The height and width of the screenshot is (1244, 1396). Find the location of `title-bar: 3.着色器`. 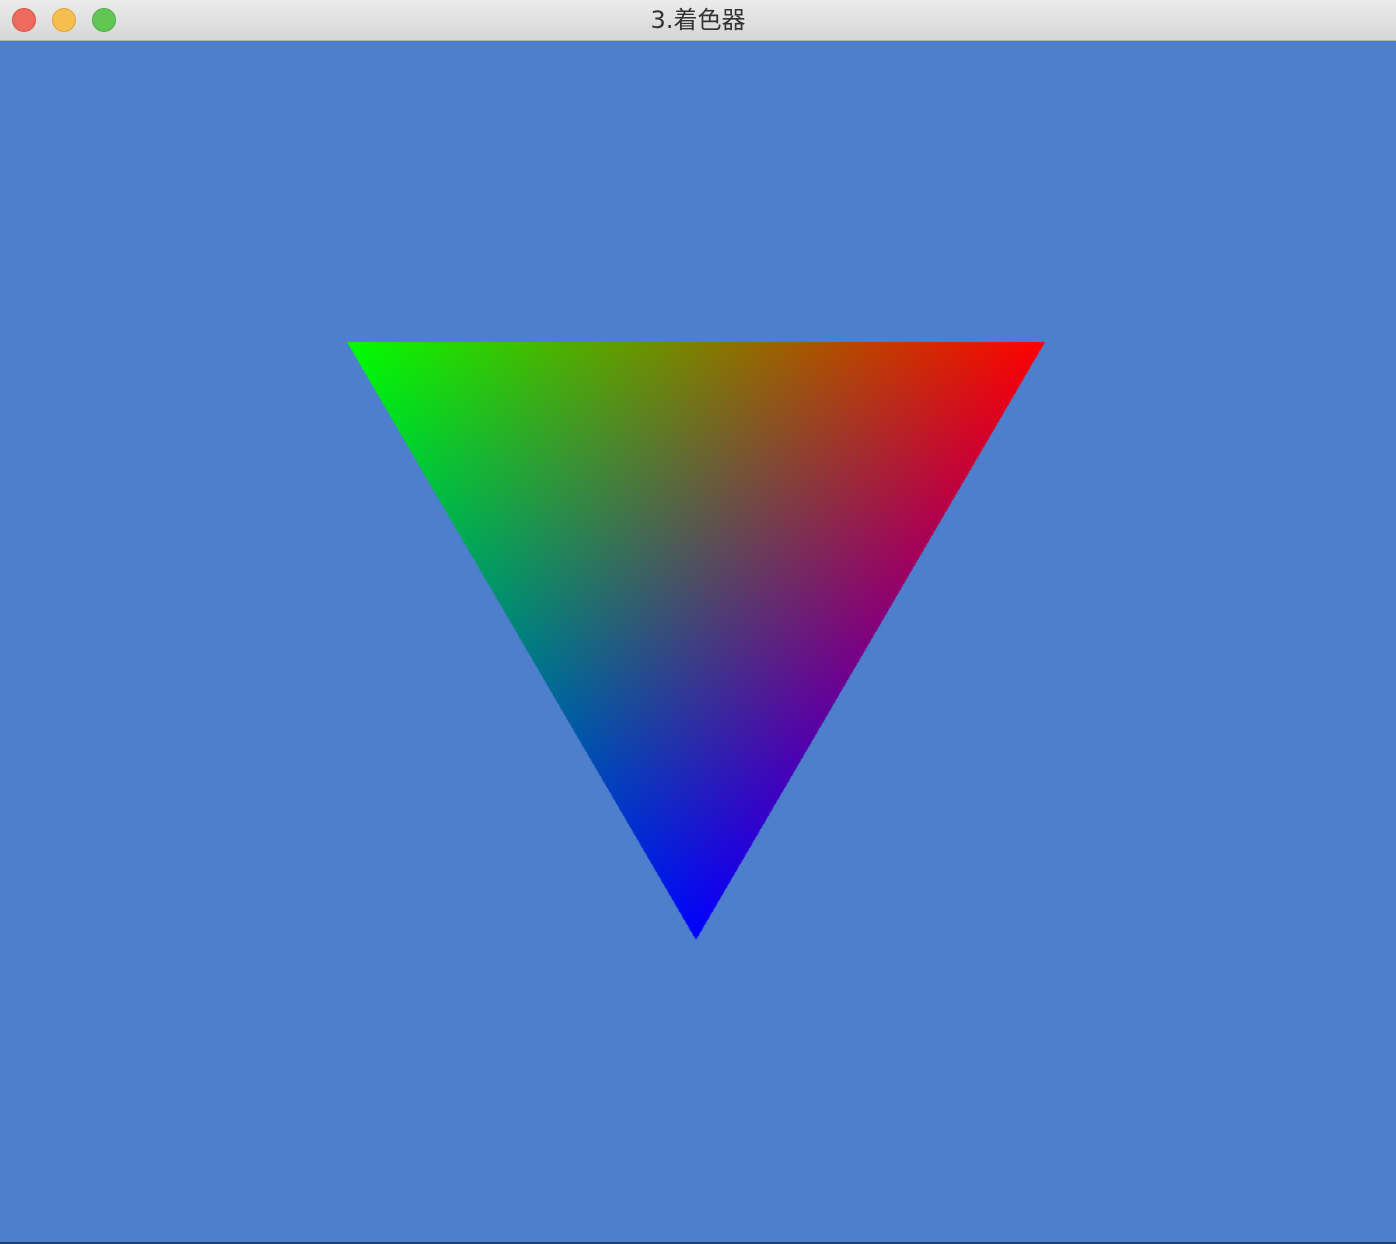

title-bar: 3.着色器 is located at coordinates (698, 20).